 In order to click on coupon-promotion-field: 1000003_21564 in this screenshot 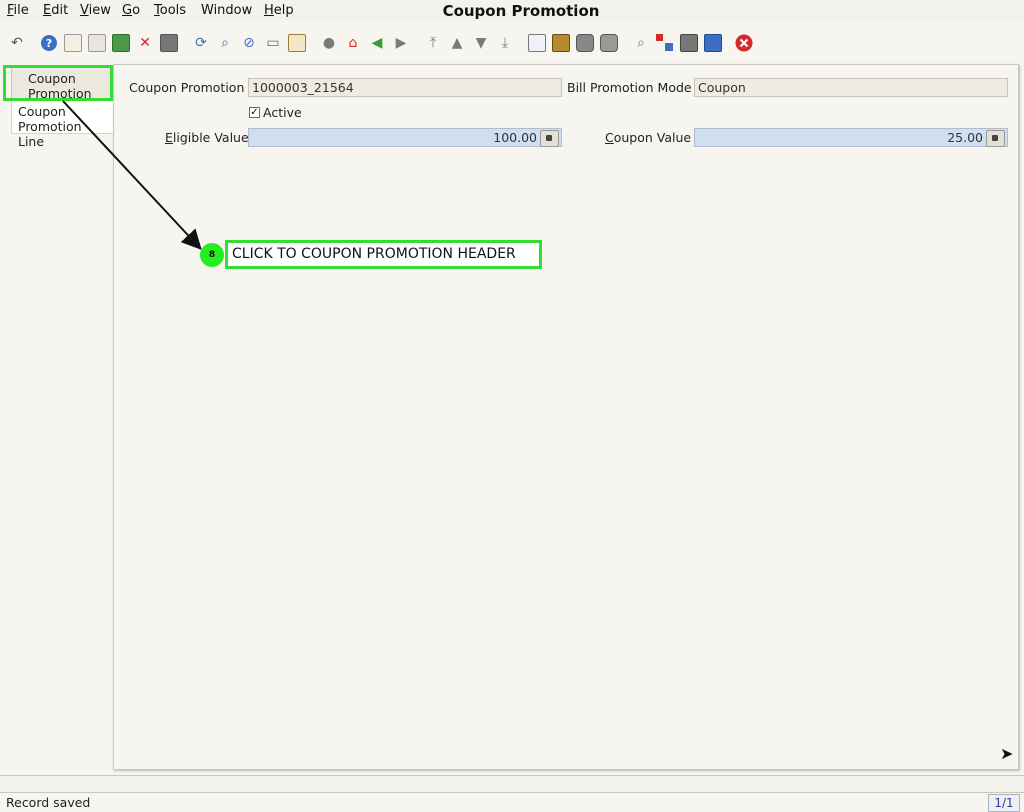, I will do `click(405, 87)`.